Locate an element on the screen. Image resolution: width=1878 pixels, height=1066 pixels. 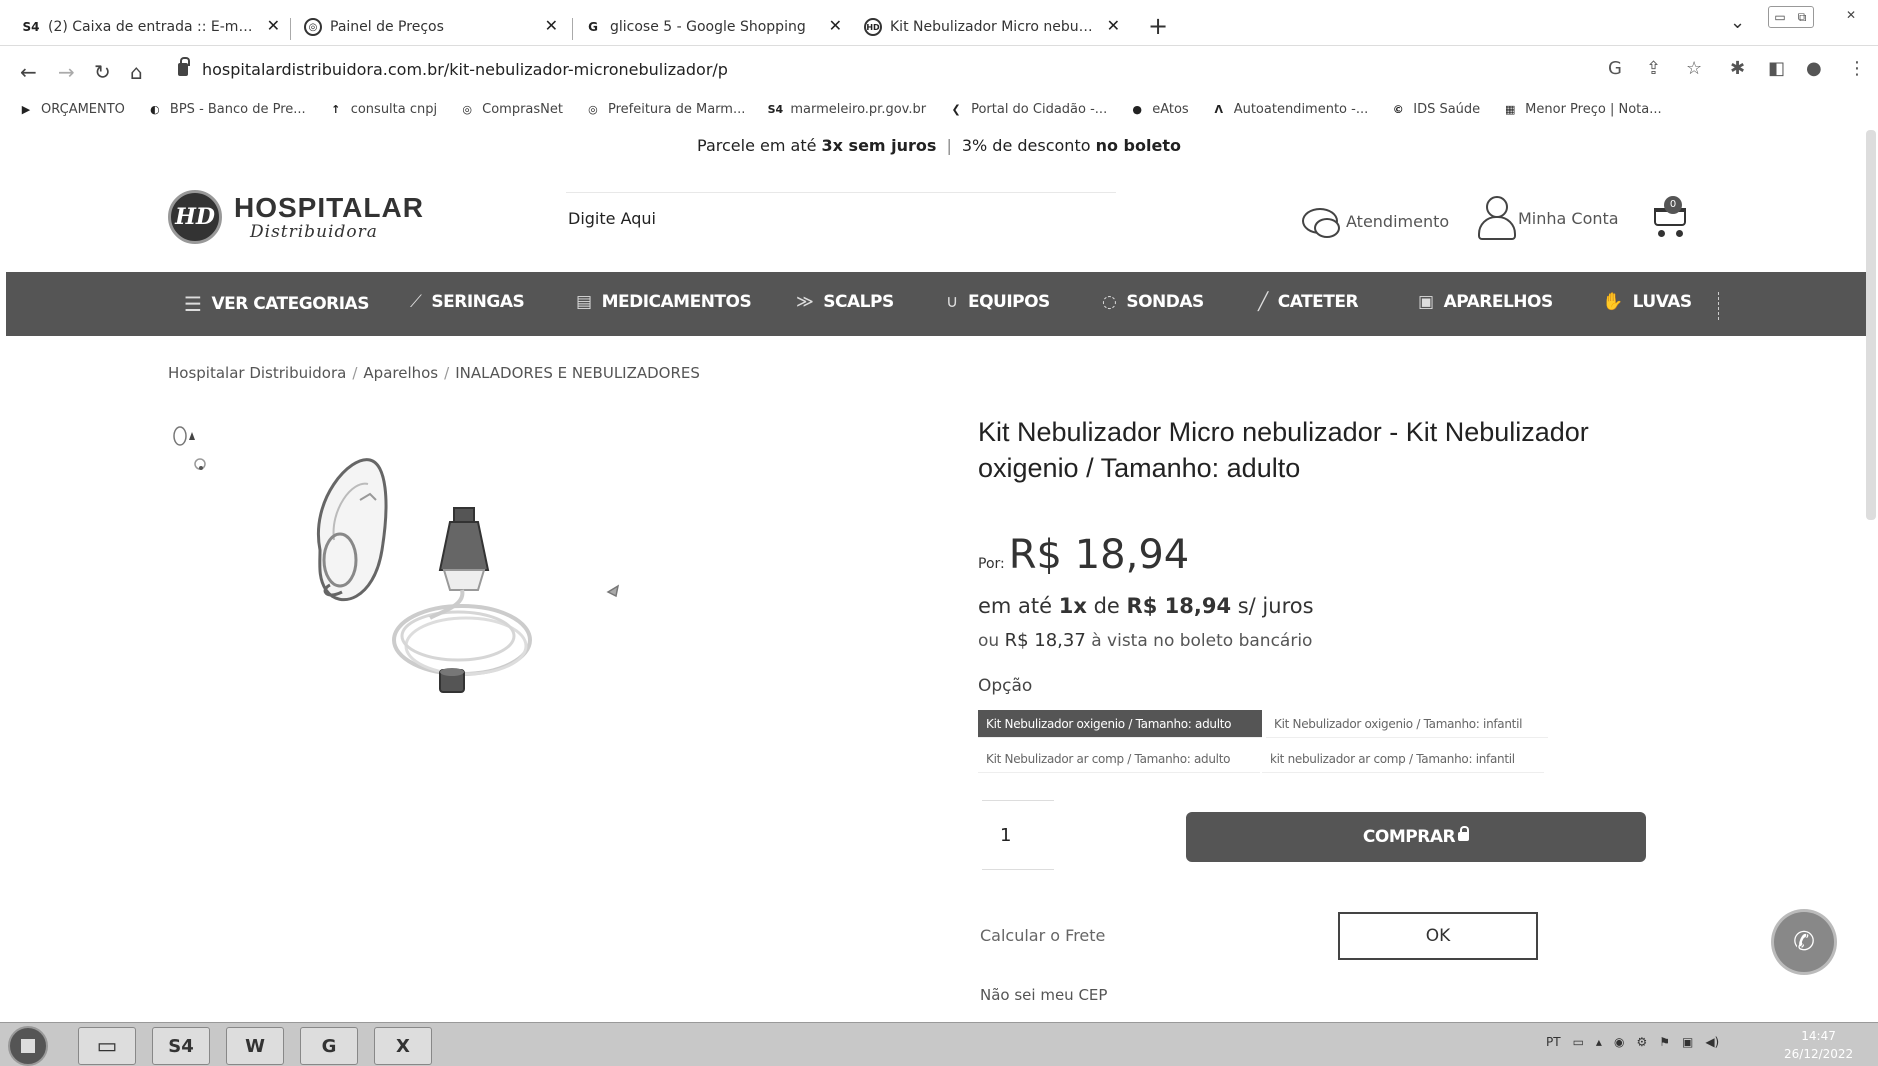
scalp-icon: ≫ is located at coordinates (805, 302).